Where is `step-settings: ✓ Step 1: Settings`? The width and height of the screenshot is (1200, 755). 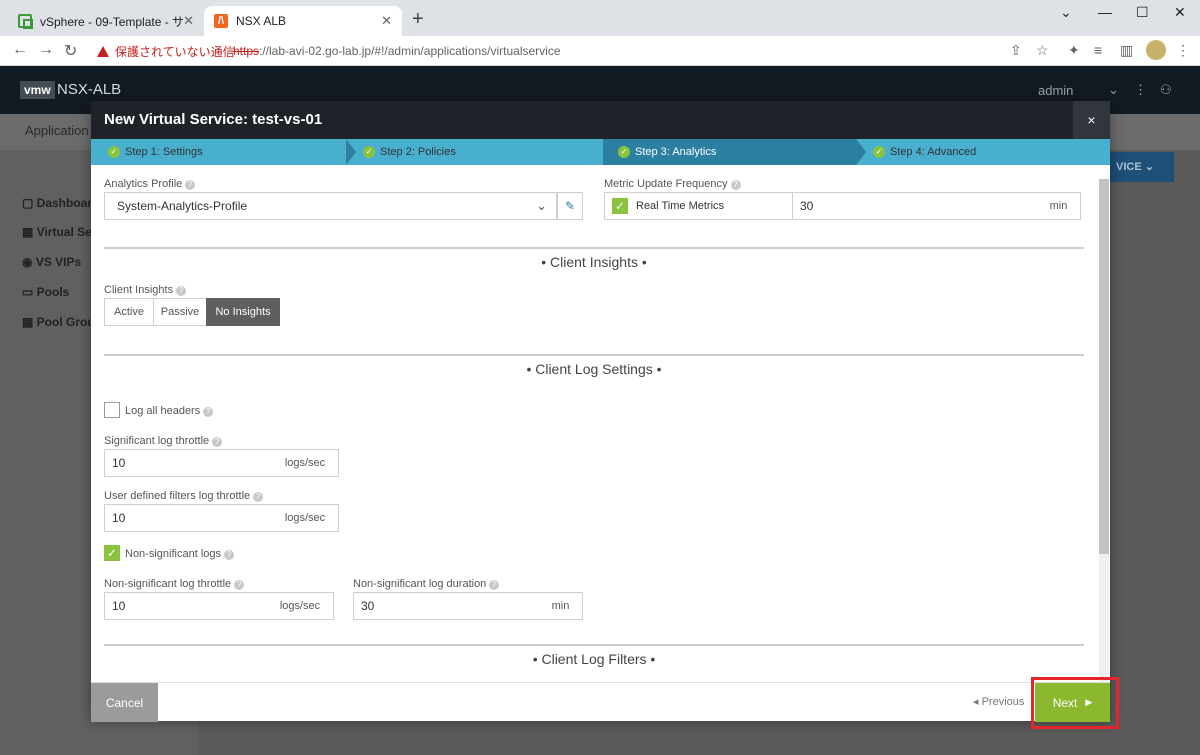 step-settings: ✓ Step 1: Settings is located at coordinates (227, 152).